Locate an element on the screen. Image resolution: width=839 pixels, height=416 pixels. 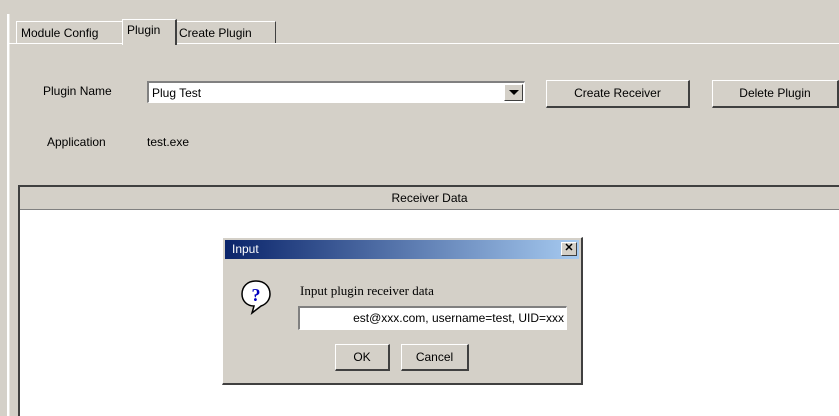
dialog-titlebar: Input ✕ is located at coordinates (402, 249).